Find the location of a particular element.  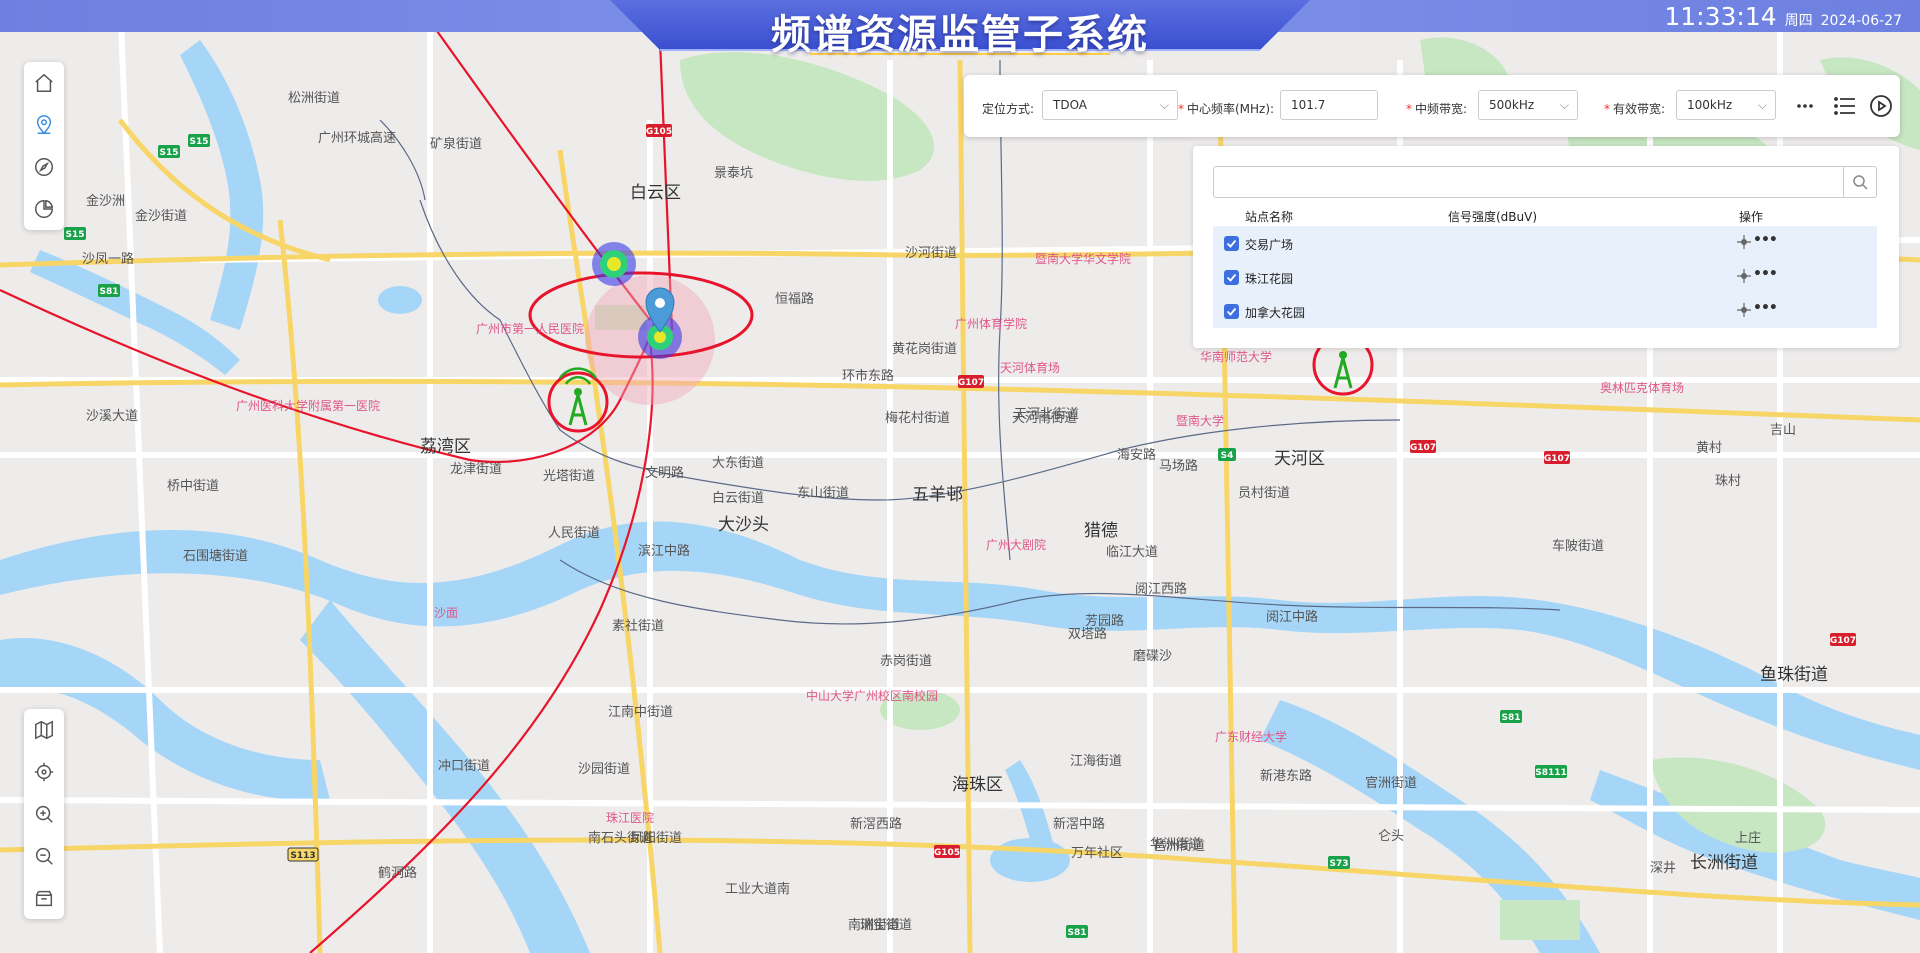

street-label: 龙津街道 is located at coordinates (476, 469).